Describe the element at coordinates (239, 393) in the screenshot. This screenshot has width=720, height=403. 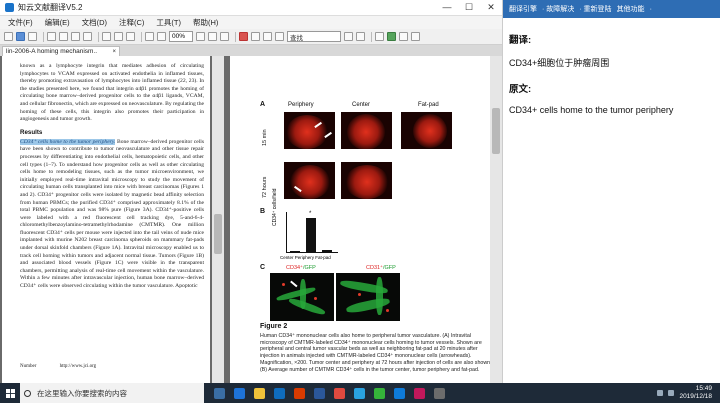
I see `edge-browser-icon` at that location.